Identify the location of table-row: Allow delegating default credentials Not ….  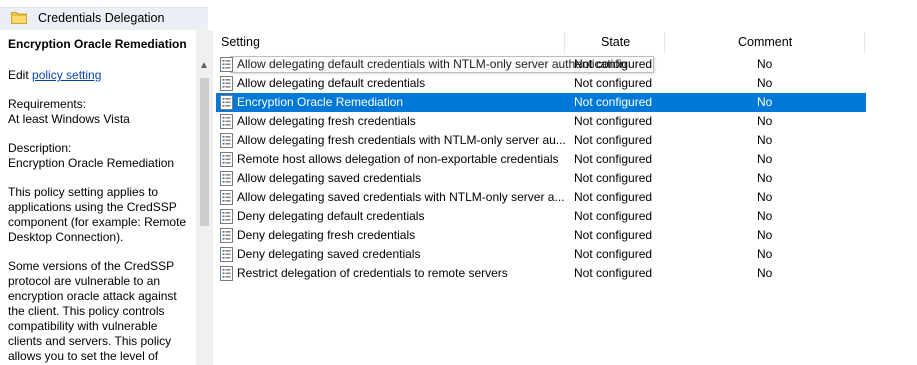
(541, 83).